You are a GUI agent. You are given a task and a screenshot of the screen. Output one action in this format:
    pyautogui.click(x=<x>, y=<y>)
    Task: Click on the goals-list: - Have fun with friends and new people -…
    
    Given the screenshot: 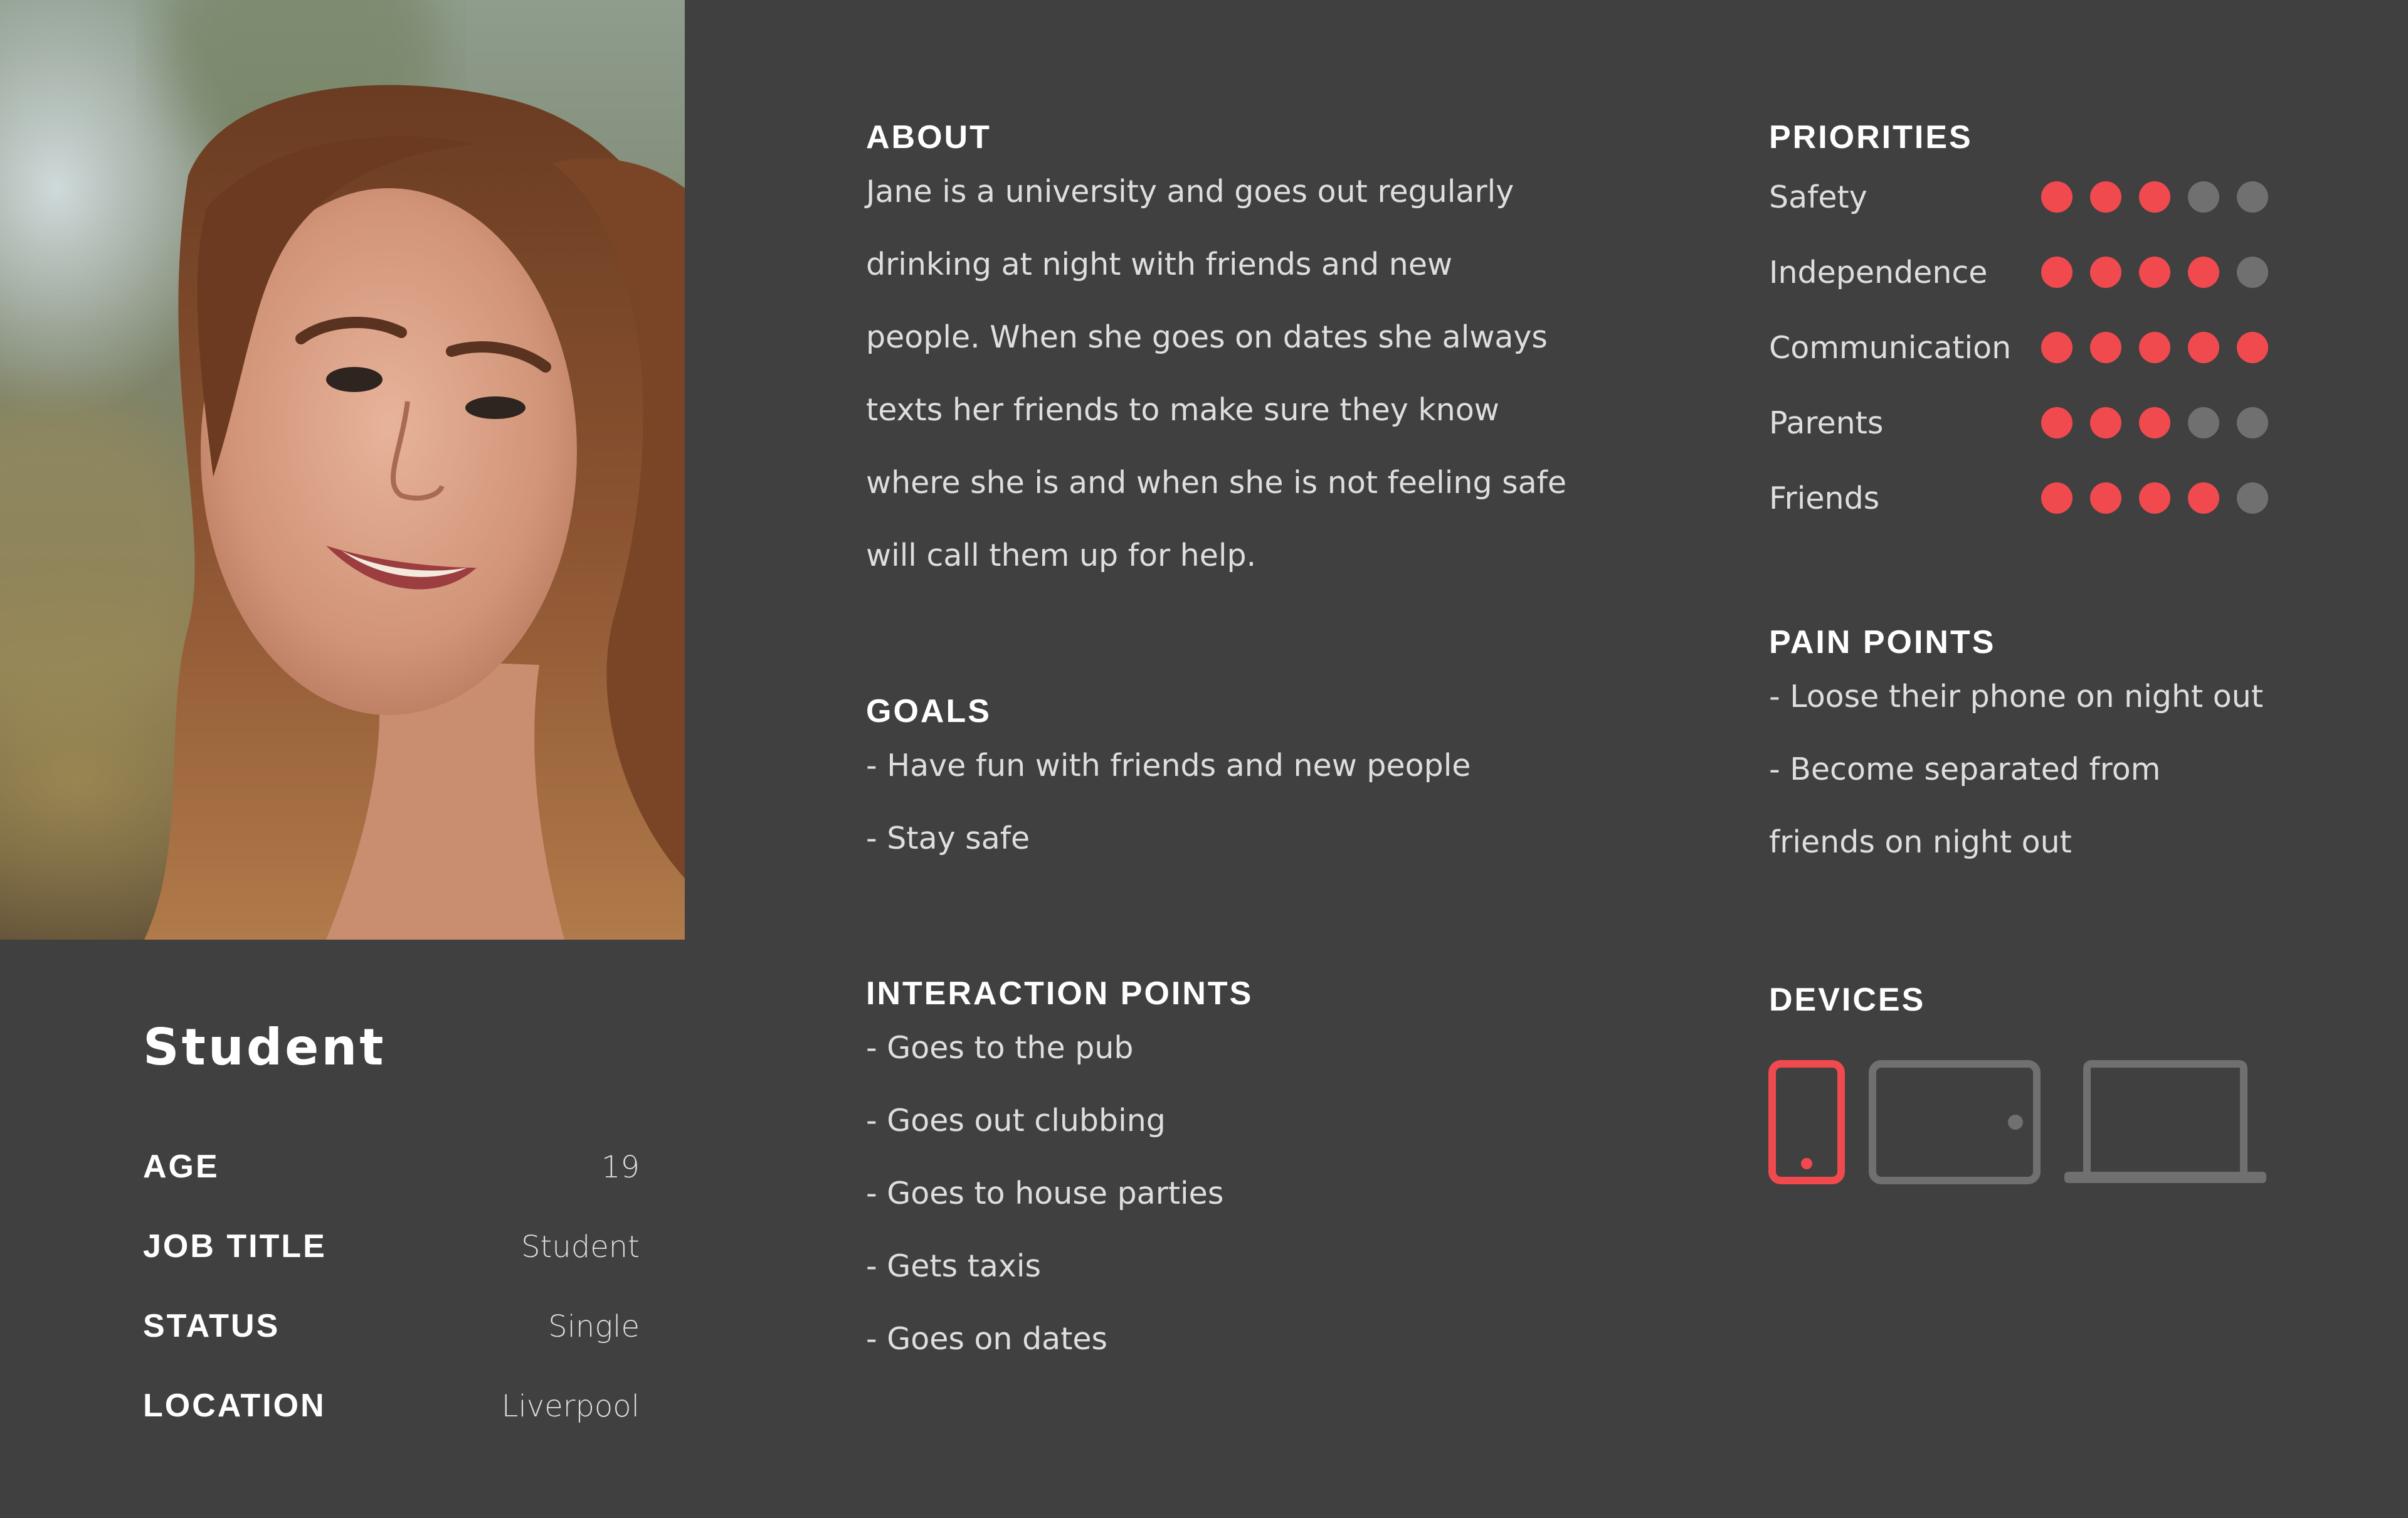 What is the action you would take?
    pyautogui.click(x=1168, y=802)
    